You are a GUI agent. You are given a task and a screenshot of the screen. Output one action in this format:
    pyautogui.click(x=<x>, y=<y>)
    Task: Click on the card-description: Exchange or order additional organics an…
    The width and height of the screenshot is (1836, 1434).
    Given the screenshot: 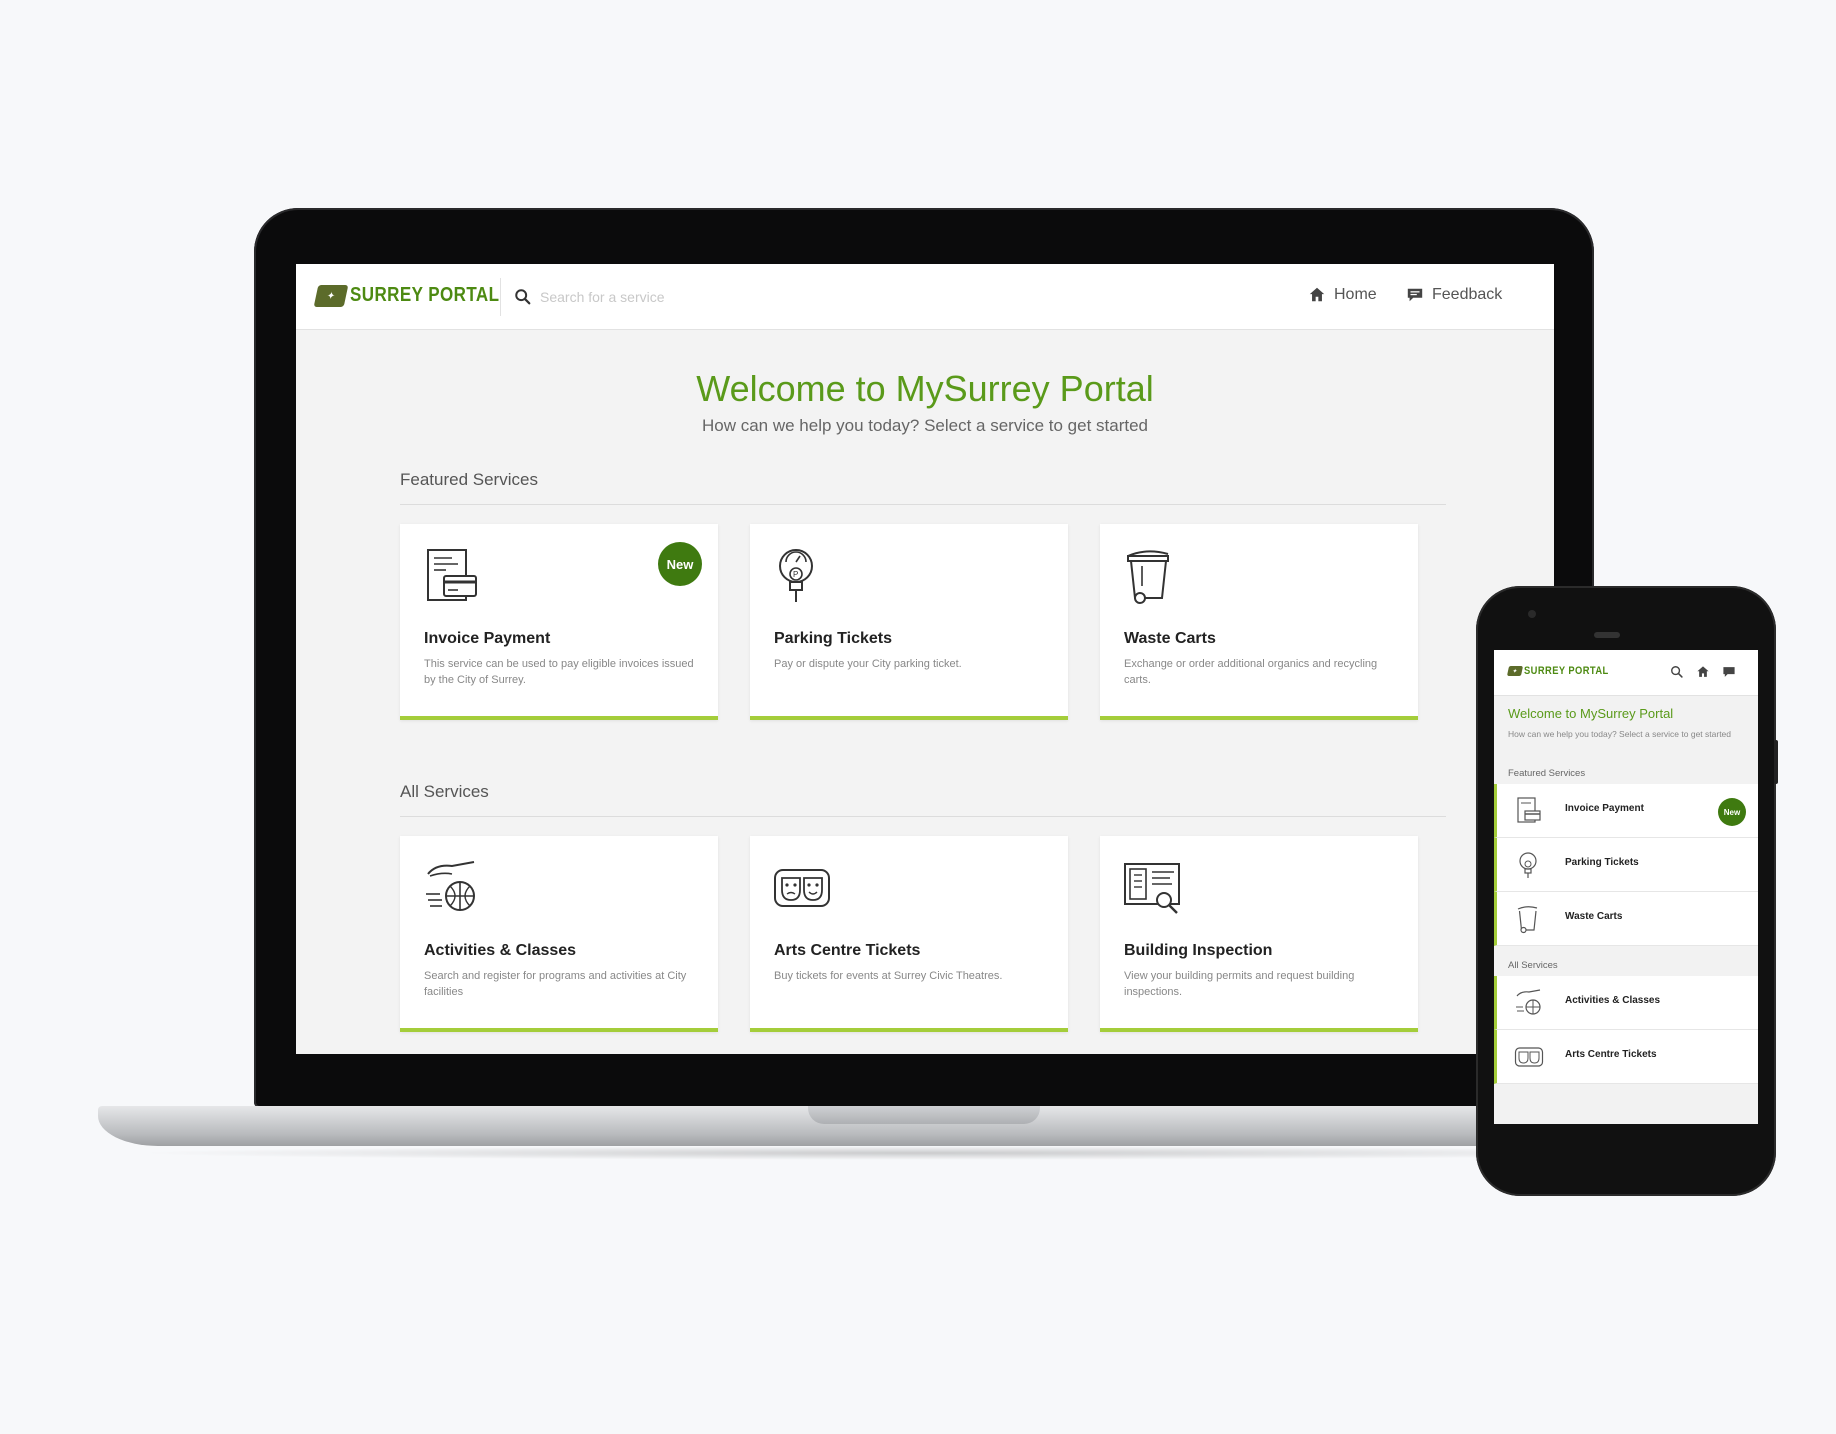 What is the action you would take?
    pyautogui.click(x=1251, y=672)
    